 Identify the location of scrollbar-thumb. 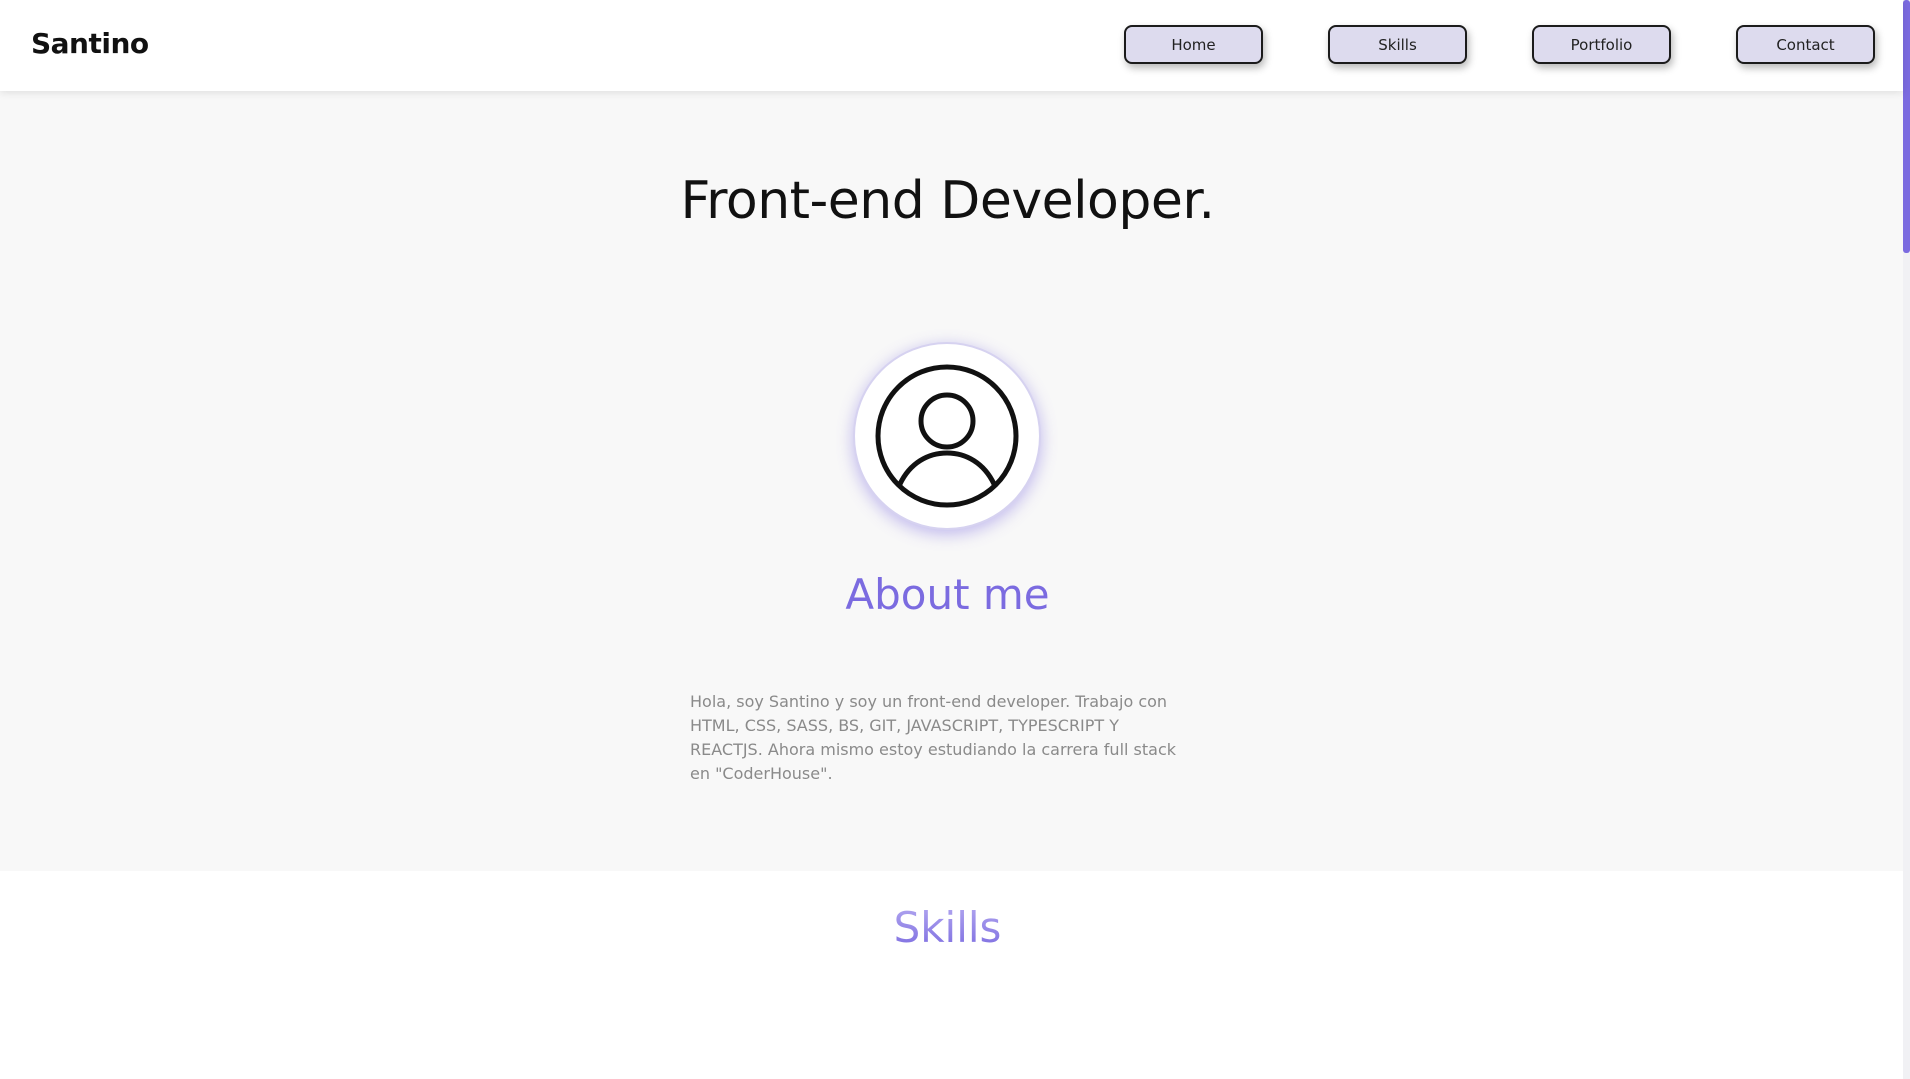
(1906, 126).